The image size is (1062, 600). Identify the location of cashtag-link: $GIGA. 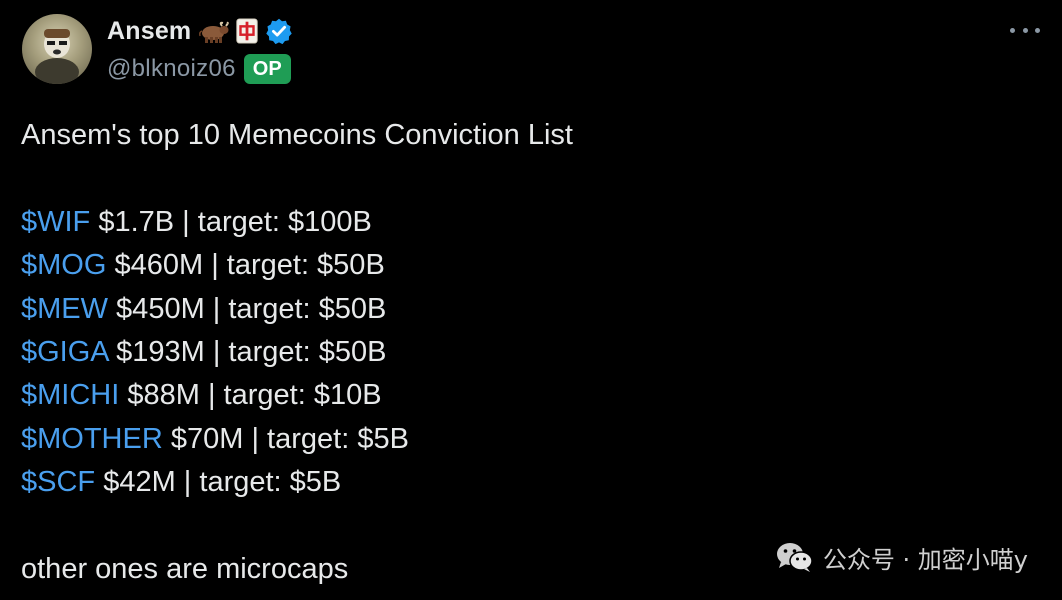
(64, 352).